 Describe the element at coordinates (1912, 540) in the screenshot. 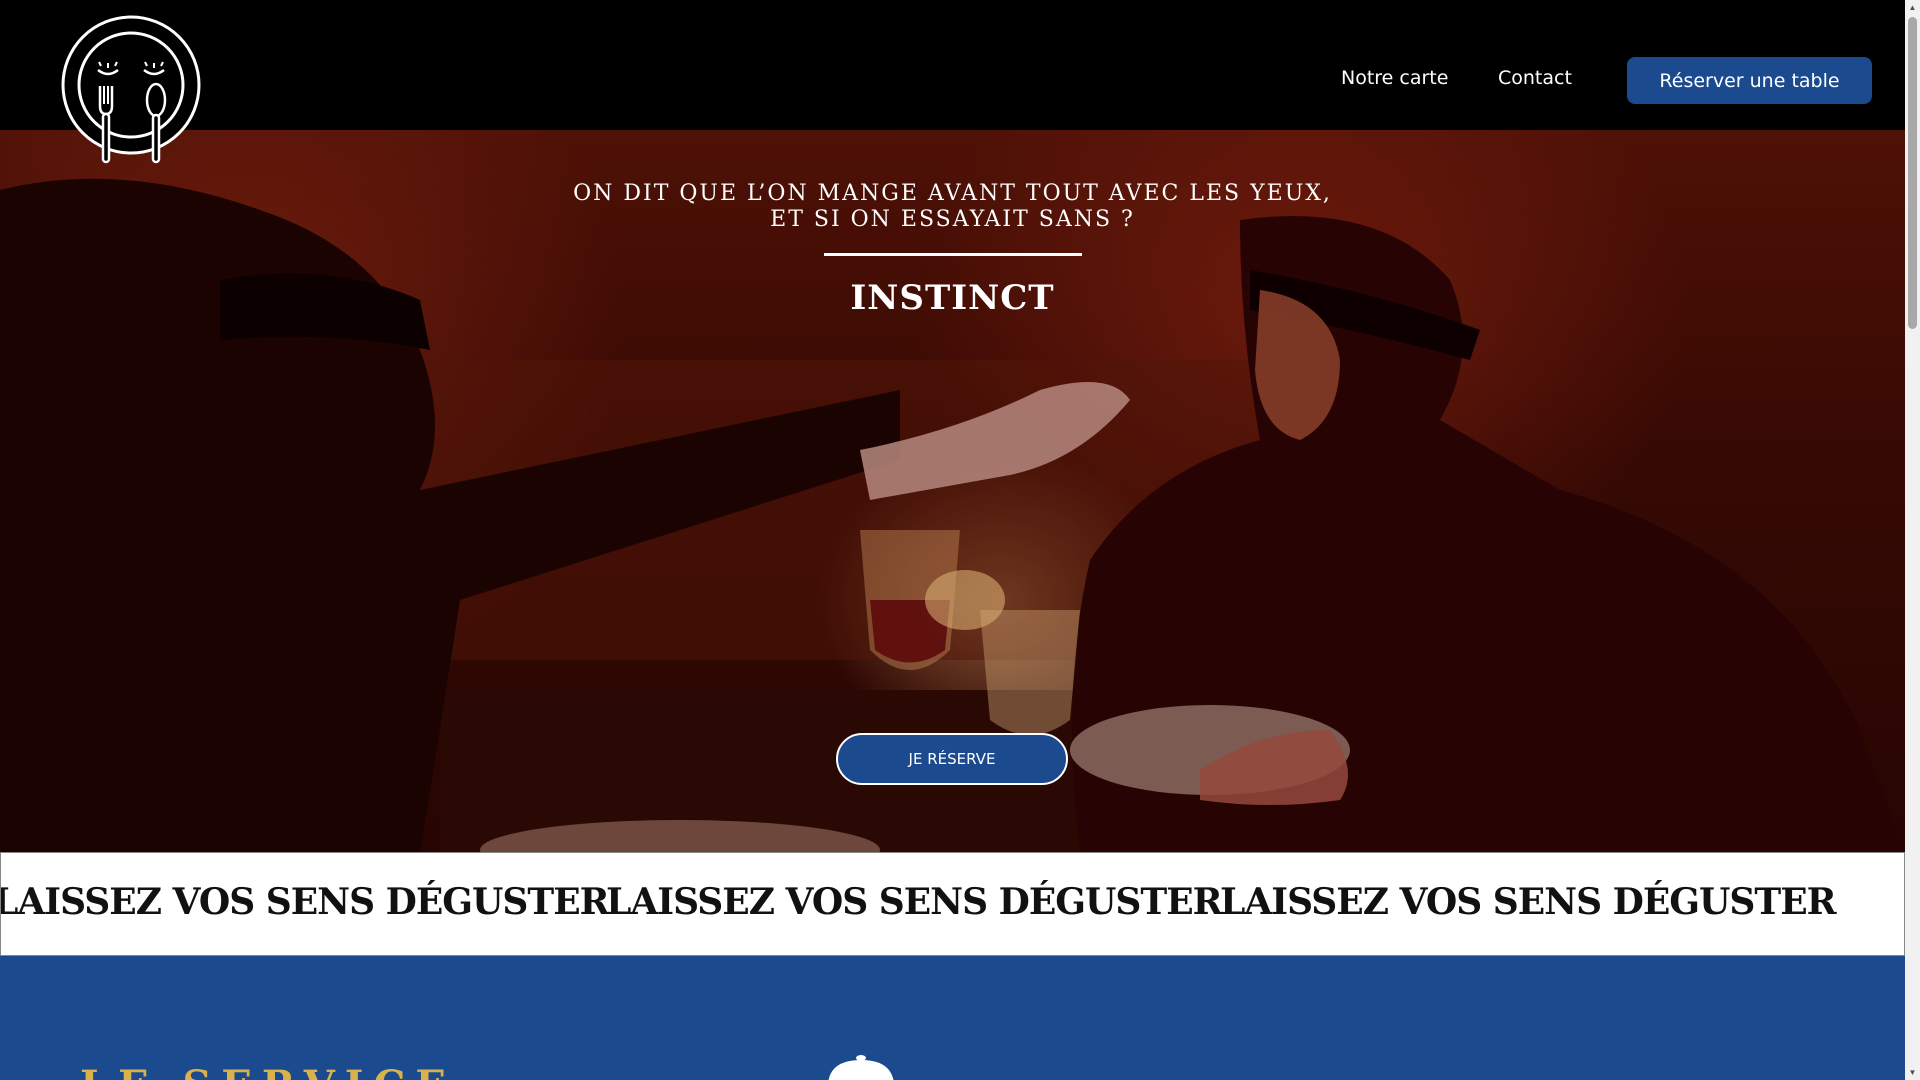

I see `page-scrollbar: ▲ ▼` at that location.